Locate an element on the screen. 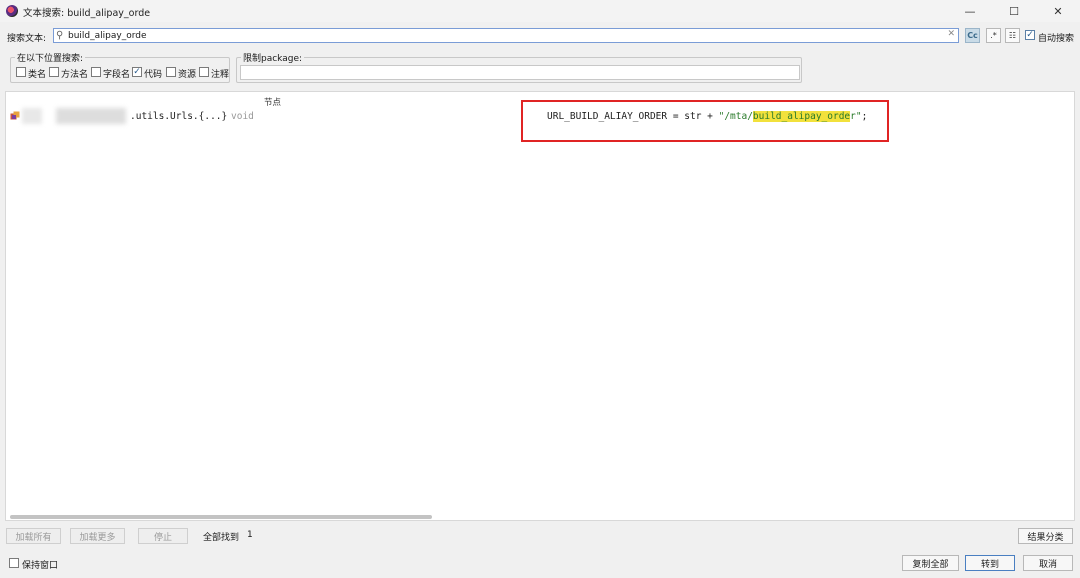 The height and width of the screenshot is (578, 1080). minimize-button: — is located at coordinates (970, 11).